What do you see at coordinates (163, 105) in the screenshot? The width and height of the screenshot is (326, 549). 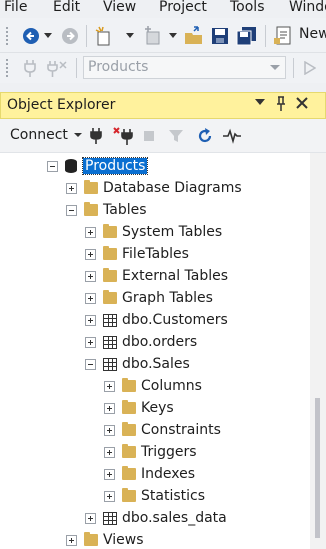 I see `object-explorer-title-bar: Object Explorer` at bounding box center [163, 105].